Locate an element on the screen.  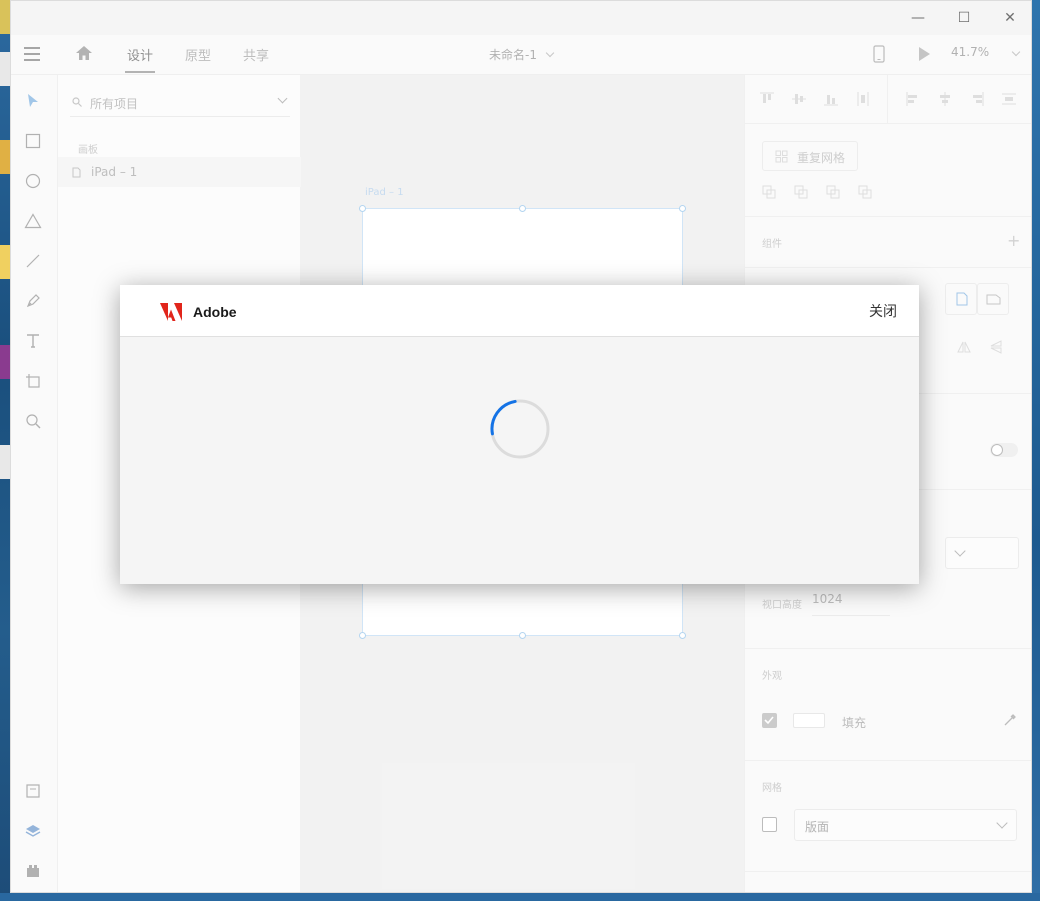
taskbar-edge is located at coordinates (520, 897).